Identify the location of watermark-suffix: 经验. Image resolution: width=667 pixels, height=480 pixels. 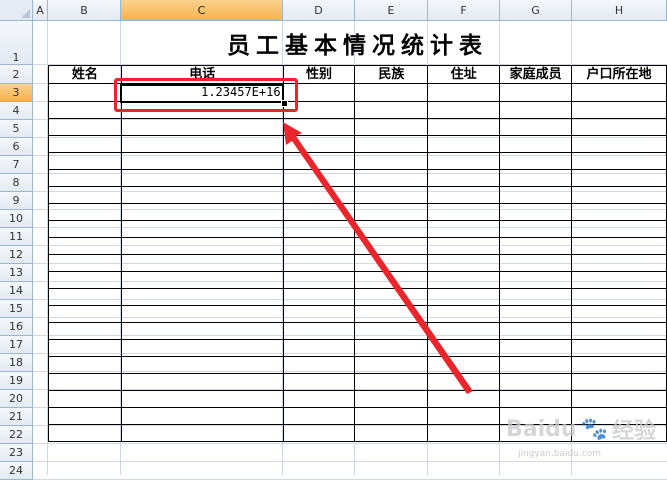
(633, 431).